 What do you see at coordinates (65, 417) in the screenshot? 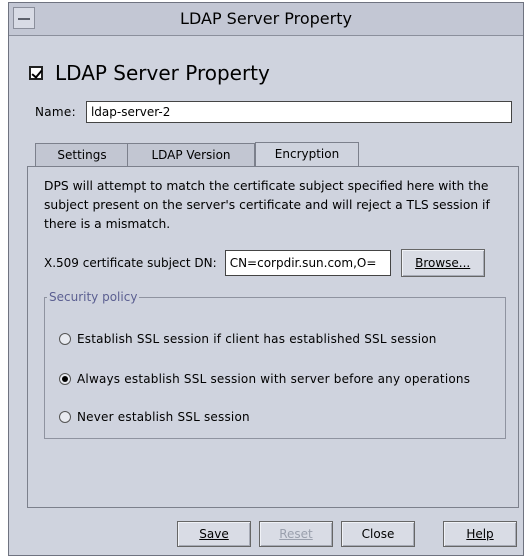
I see `radio-button-never-ssl` at bounding box center [65, 417].